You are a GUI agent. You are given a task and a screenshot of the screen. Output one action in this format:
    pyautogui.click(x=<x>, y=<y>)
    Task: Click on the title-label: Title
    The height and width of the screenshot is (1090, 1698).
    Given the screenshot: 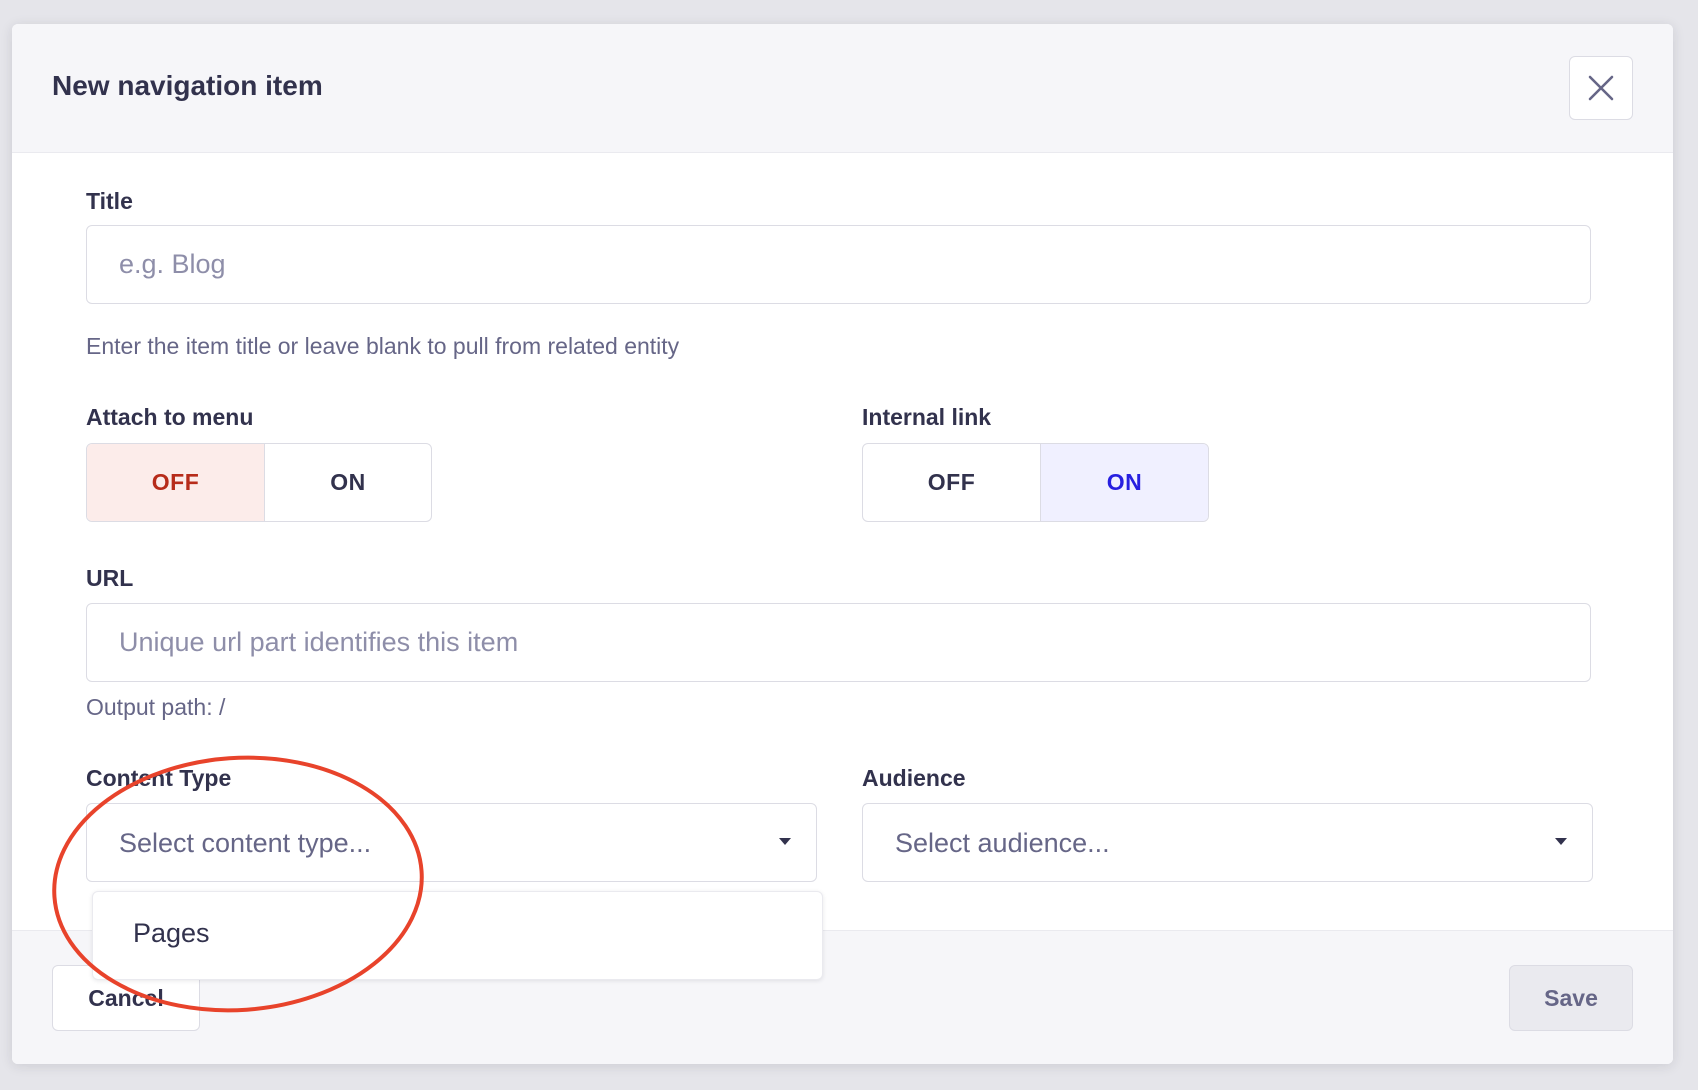 What is the action you would take?
    pyautogui.click(x=109, y=201)
    